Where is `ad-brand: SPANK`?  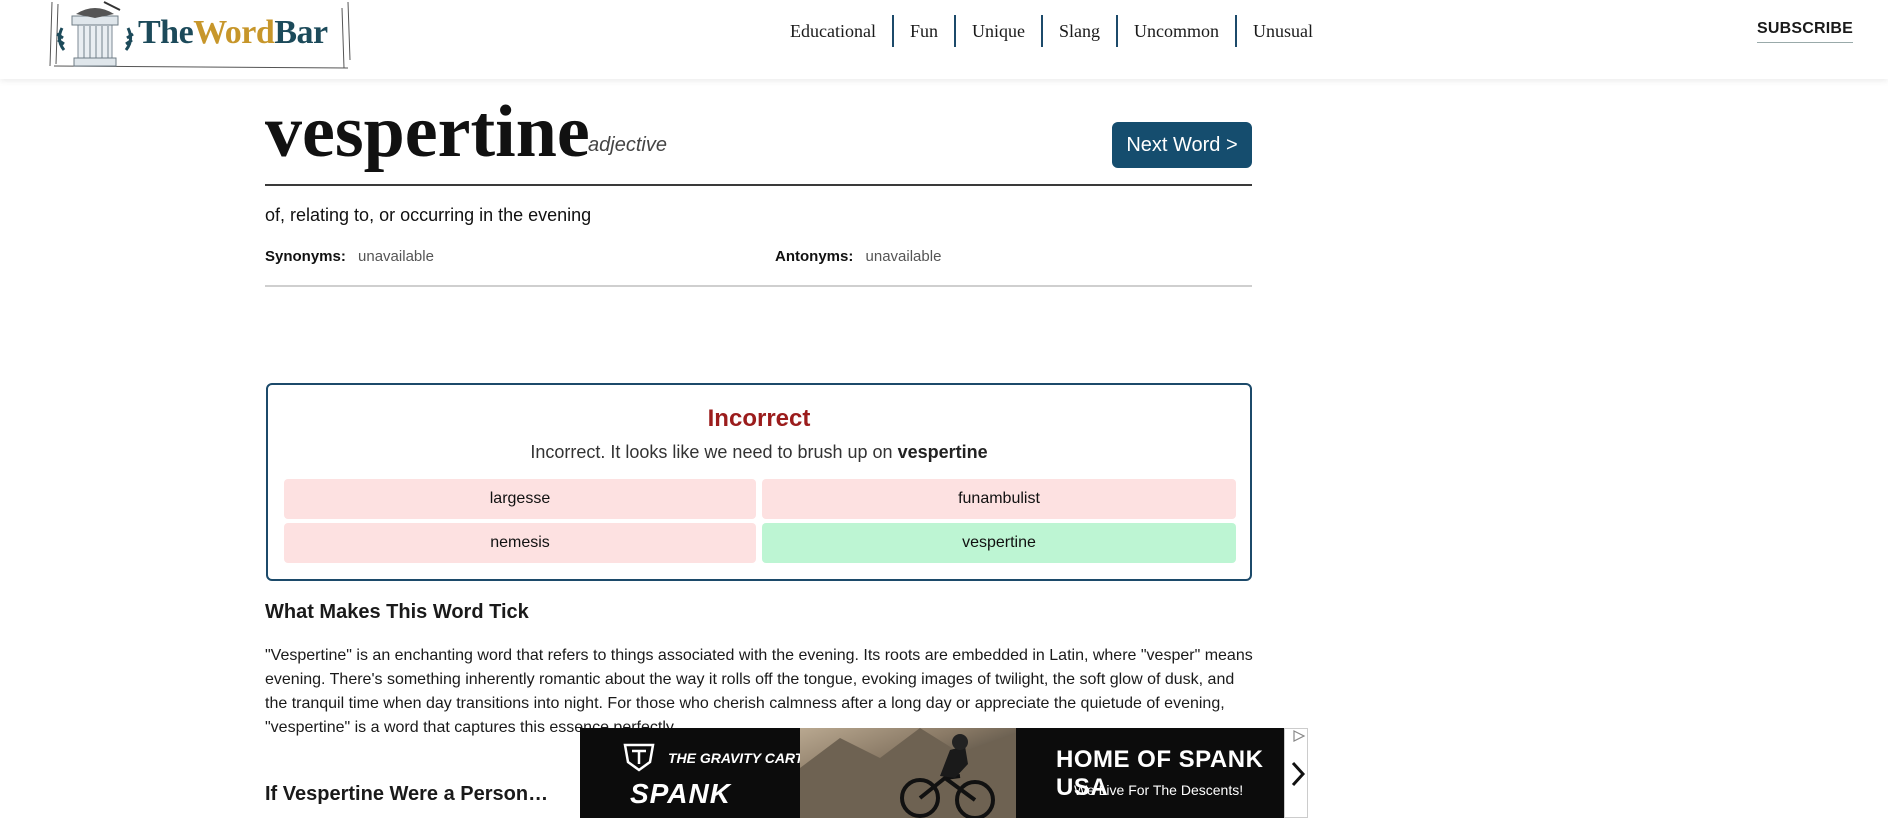
ad-brand: SPANK is located at coordinates (680, 793).